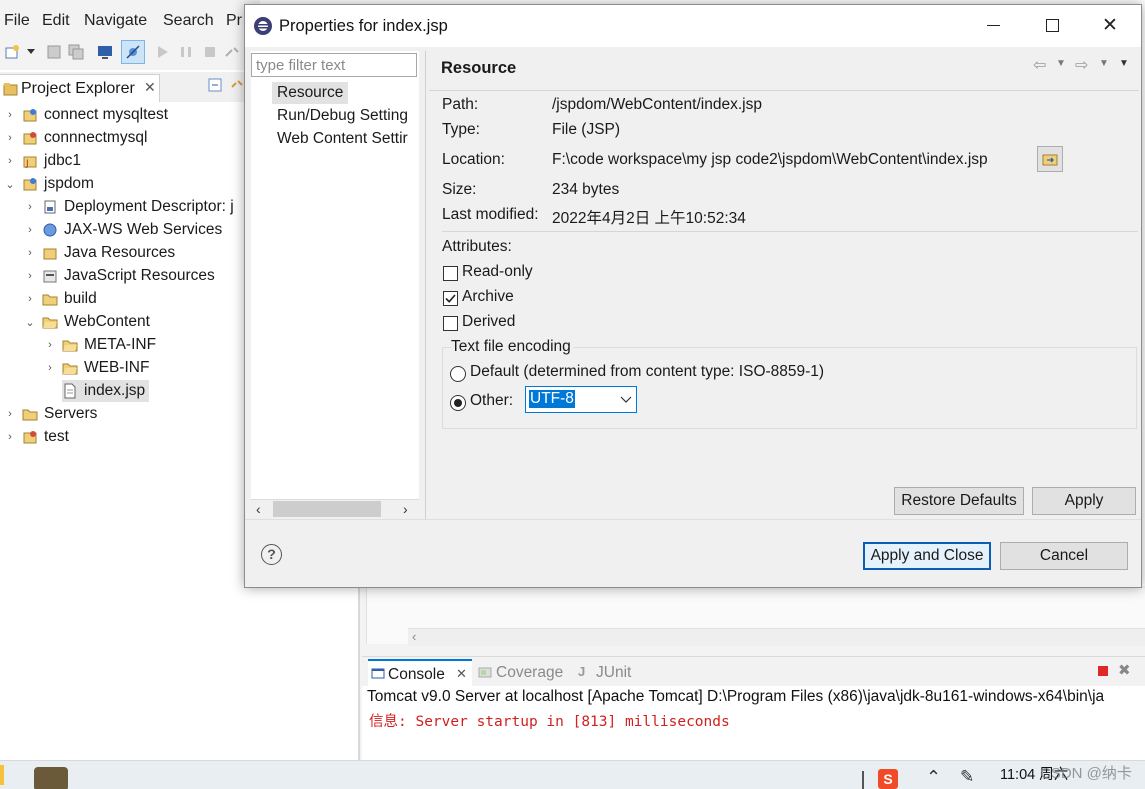 The width and height of the screenshot is (1145, 789). What do you see at coordinates (87, 322) in the screenshot?
I see `tree-item: ⌄ WebContent` at bounding box center [87, 322].